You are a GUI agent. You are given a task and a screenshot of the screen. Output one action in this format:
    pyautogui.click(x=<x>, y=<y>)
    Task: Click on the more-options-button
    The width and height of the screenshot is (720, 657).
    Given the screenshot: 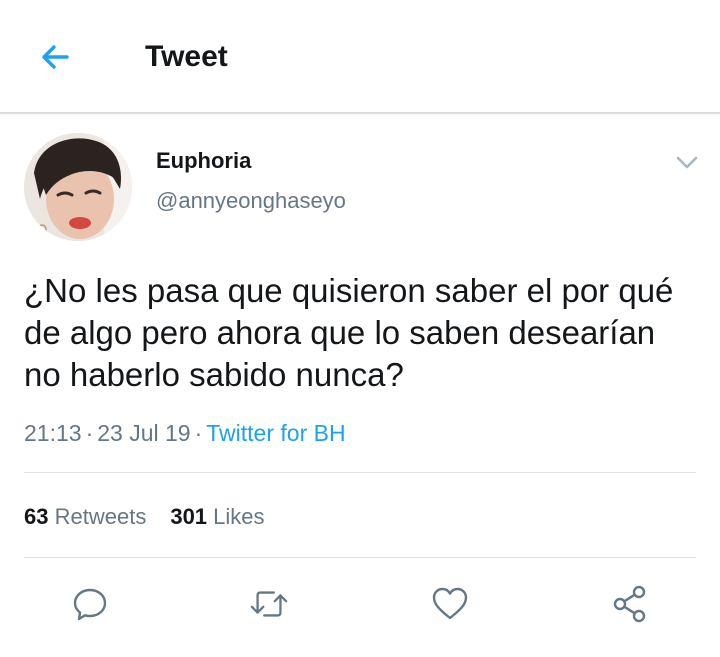 What is the action you would take?
    pyautogui.click(x=687, y=163)
    